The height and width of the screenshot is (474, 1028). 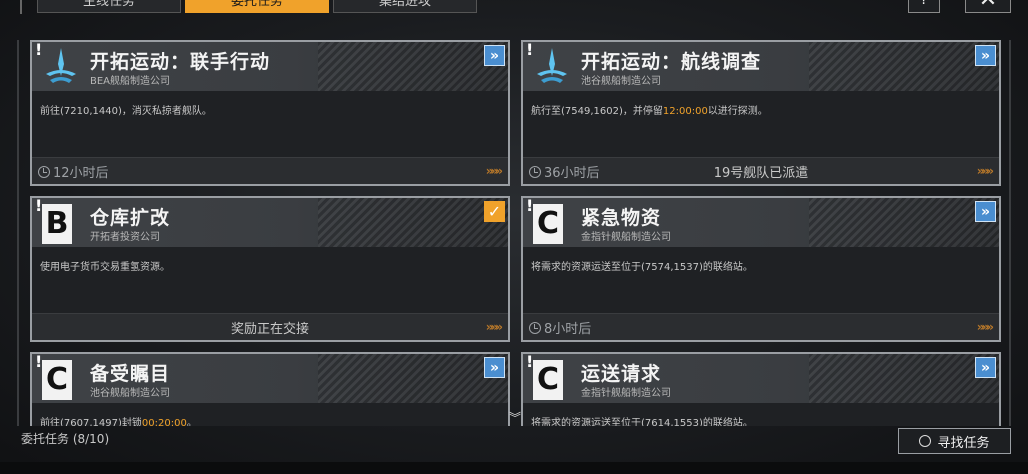 I want to click on card-description: 航行至(7549,1602)，并停留12:00:00以进行探测。, so click(x=649, y=109).